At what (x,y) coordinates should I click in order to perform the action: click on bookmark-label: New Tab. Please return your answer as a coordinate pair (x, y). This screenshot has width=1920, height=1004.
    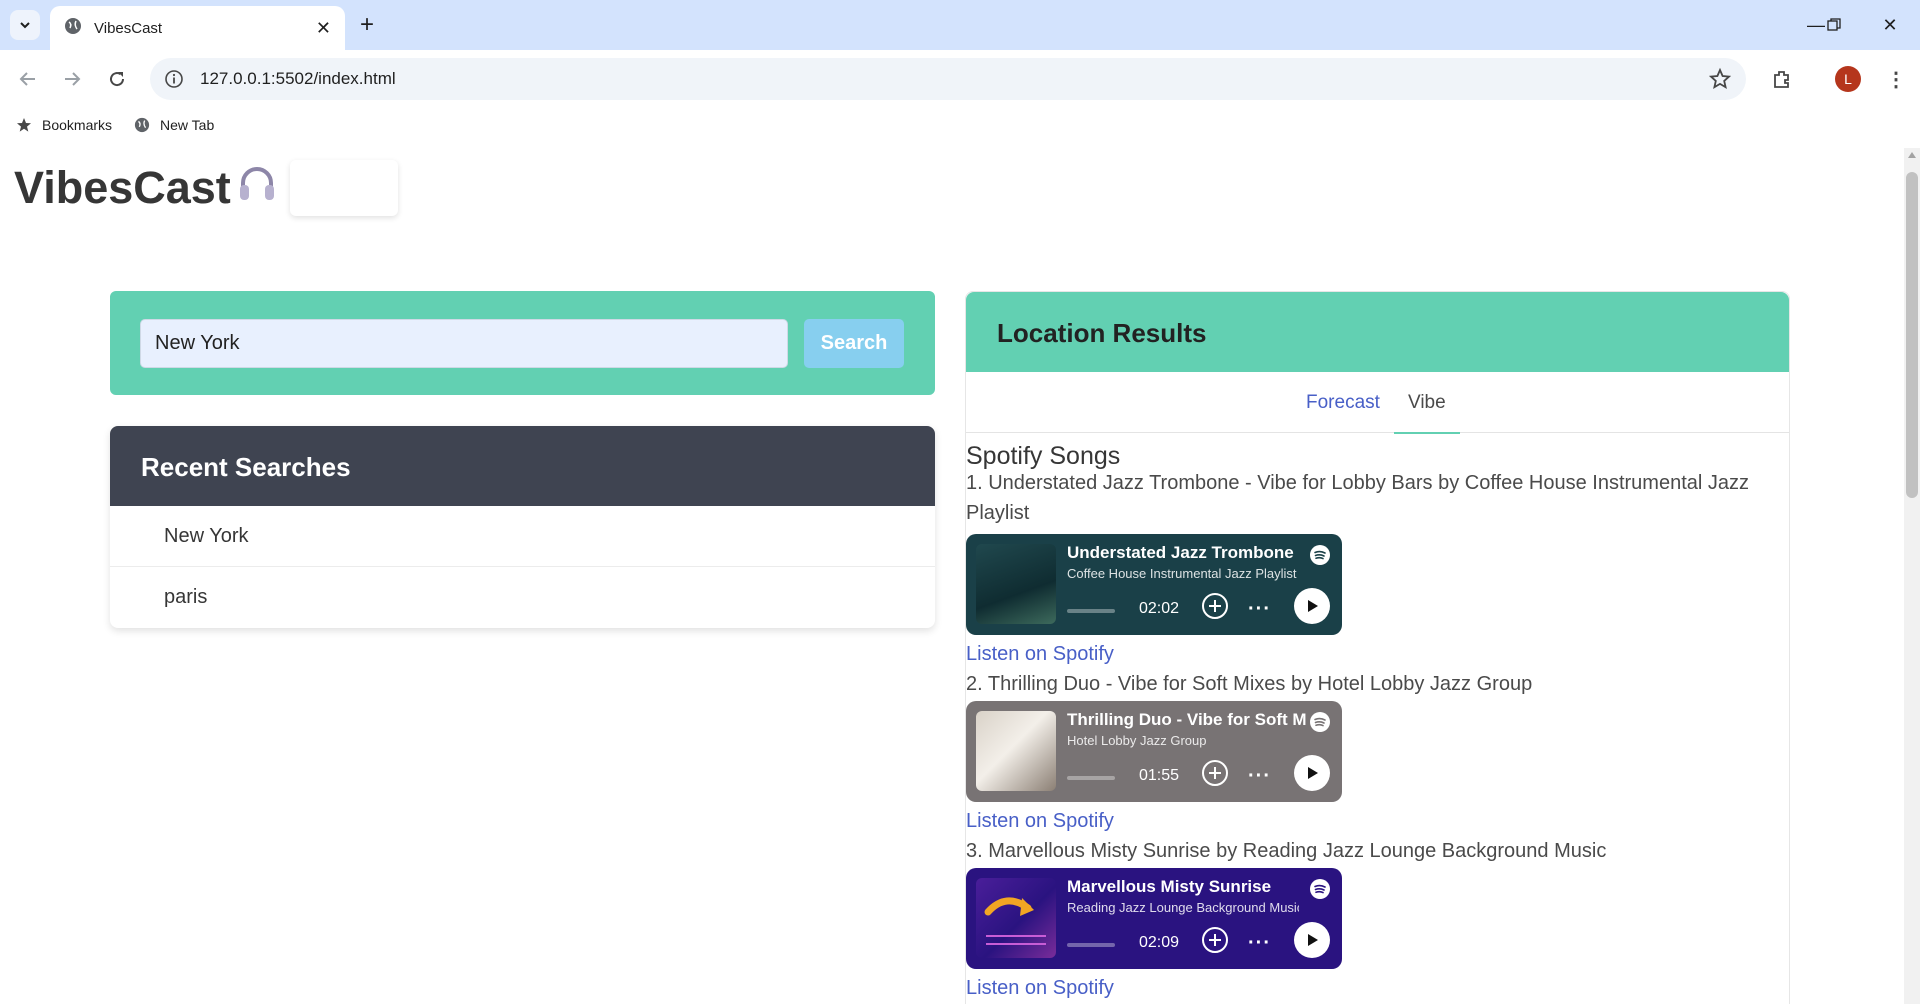
    Looking at the image, I should click on (187, 125).